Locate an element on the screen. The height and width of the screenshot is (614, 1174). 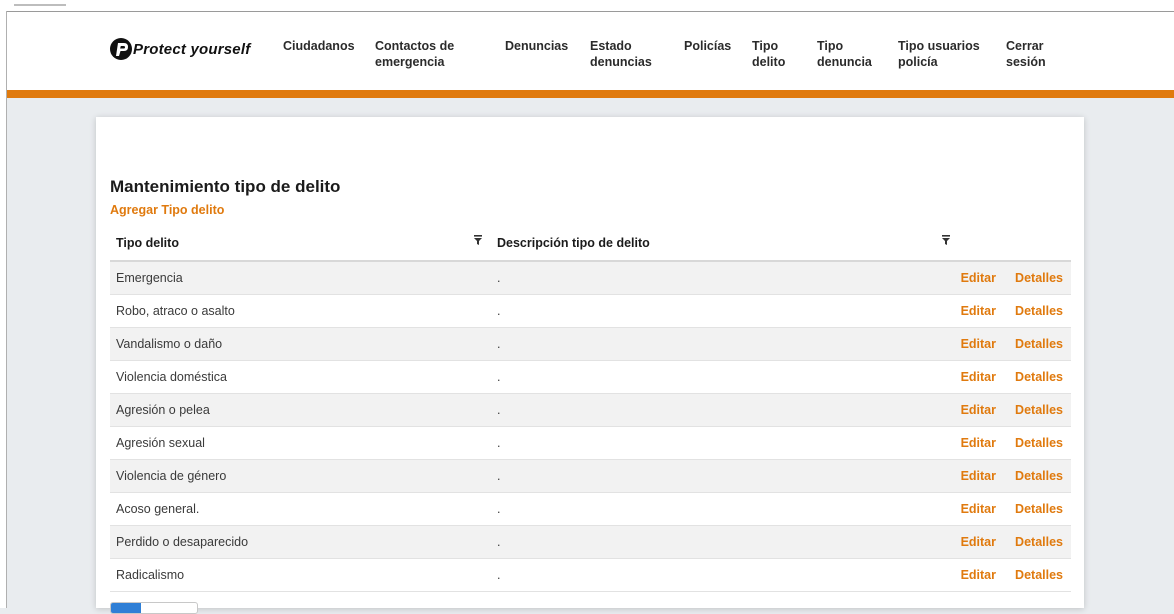
table-row: Violencia de género. Editar Detalles is located at coordinates (590, 476).